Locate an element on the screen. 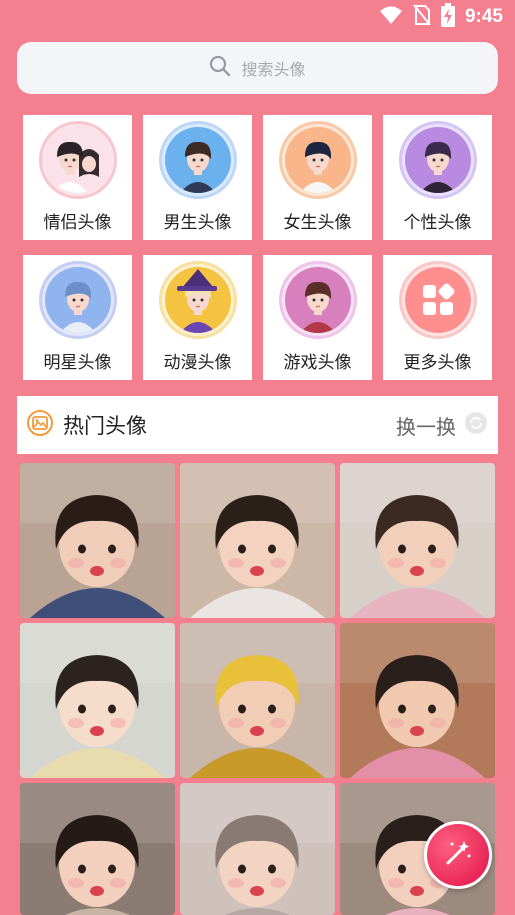 The height and width of the screenshot is (915, 515). personality-avatar-icon is located at coordinates (437, 160).